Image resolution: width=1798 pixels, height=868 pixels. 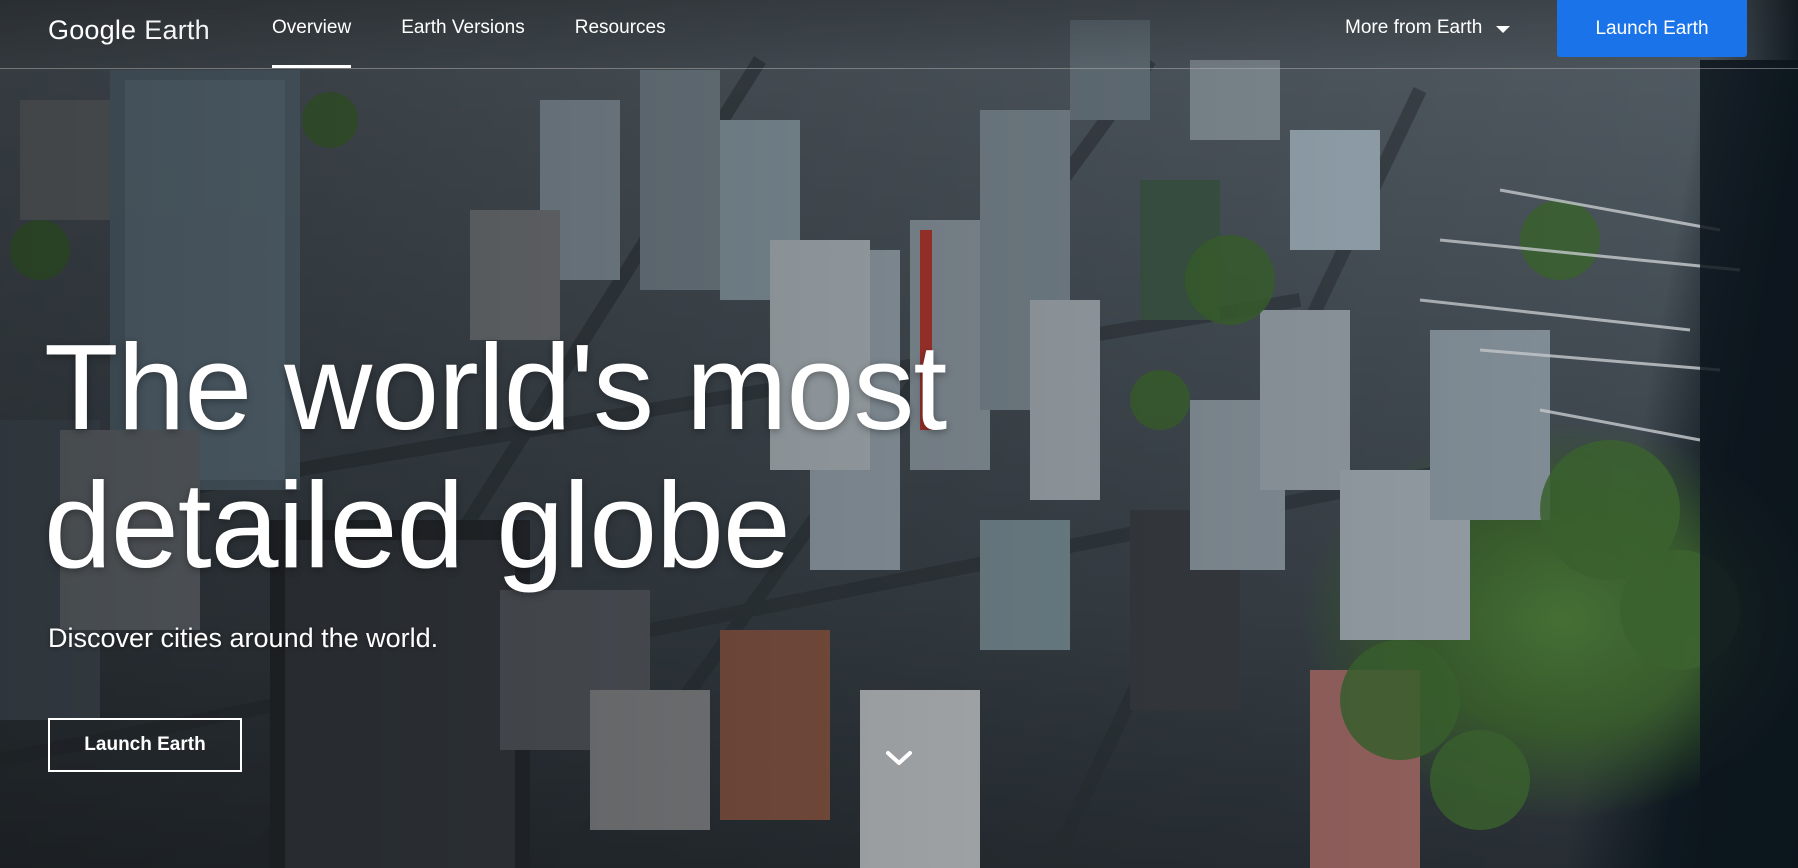 What do you see at coordinates (463, 34) in the screenshot?
I see `tab-earth-versions: Earth Versions` at bounding box center [463, 34].